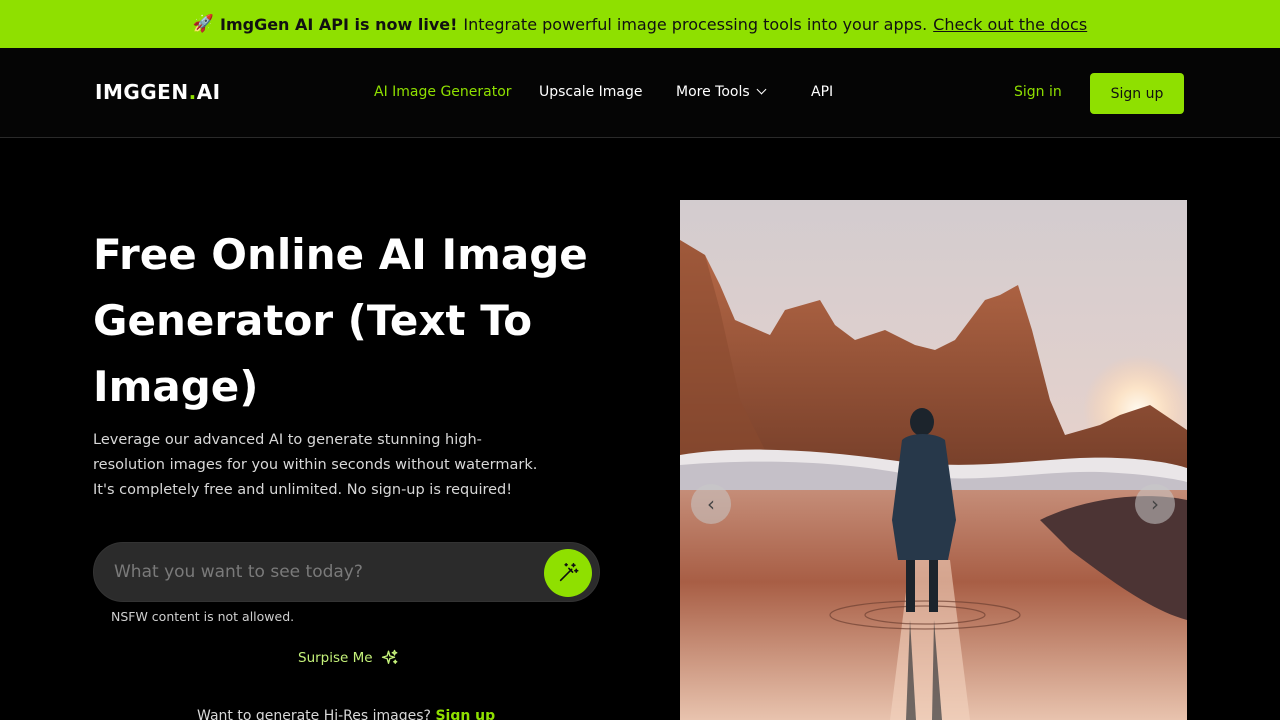  I want to click on hires-prompt: Want to generate Hi-Res images? Sign up, so click(346, 714).